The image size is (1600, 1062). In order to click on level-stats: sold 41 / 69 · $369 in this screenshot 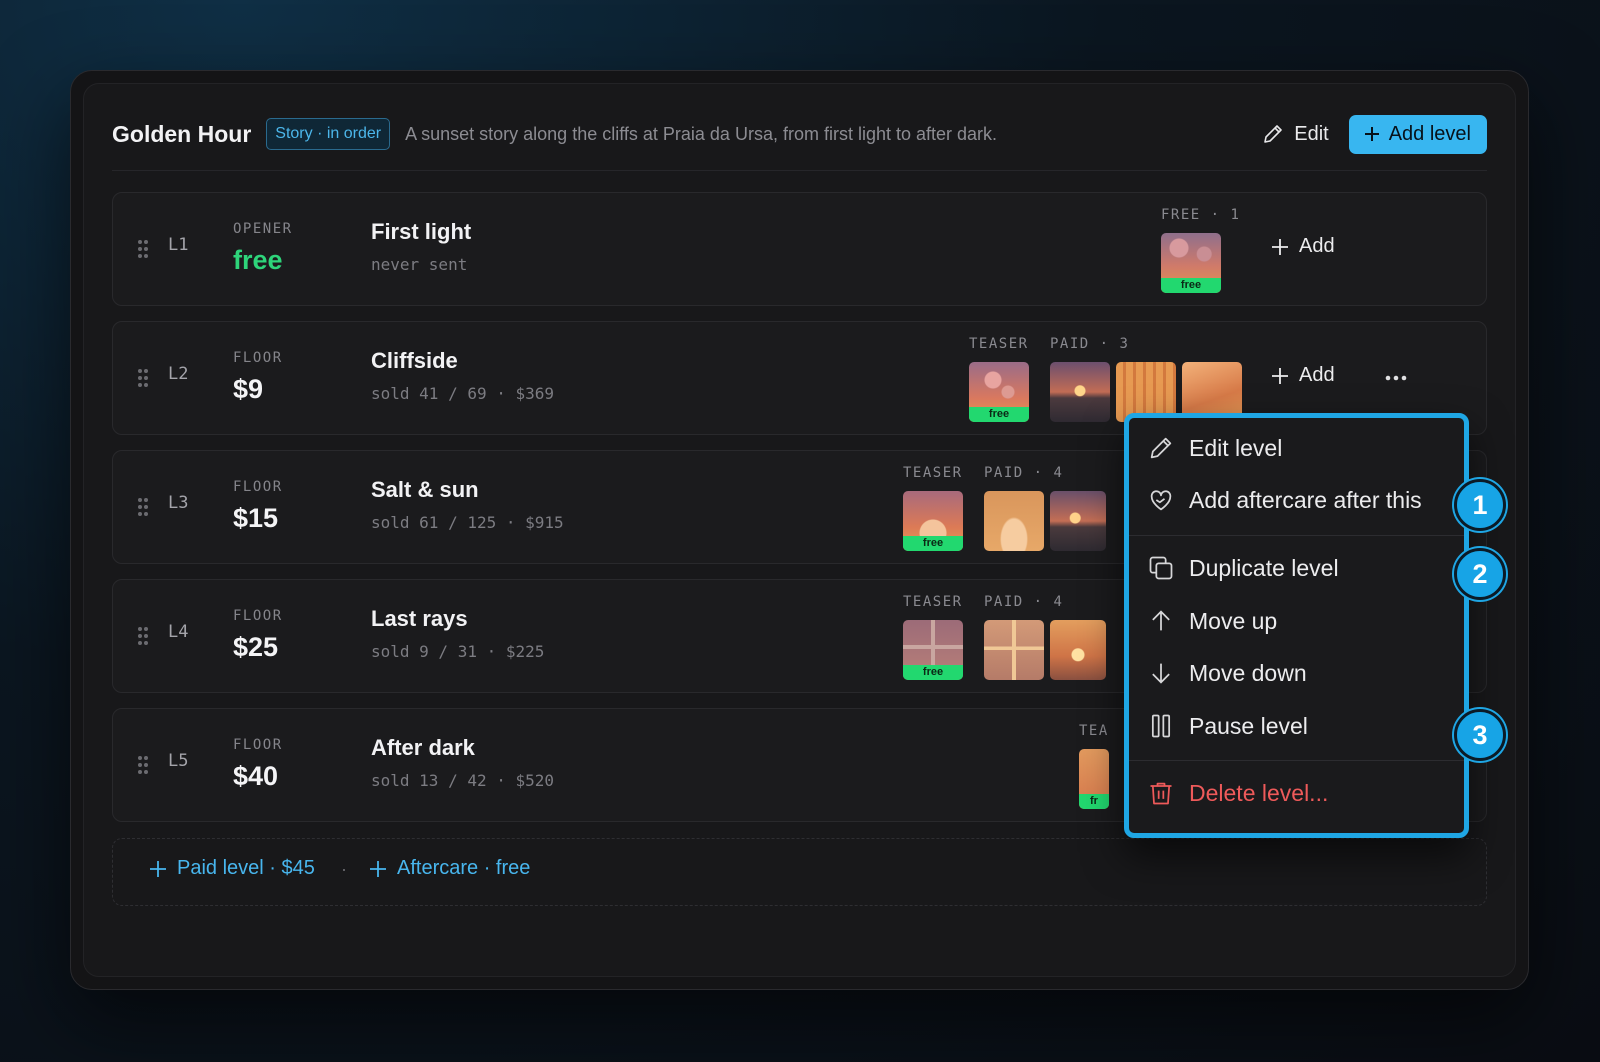, I will do `click(463, 393)`.